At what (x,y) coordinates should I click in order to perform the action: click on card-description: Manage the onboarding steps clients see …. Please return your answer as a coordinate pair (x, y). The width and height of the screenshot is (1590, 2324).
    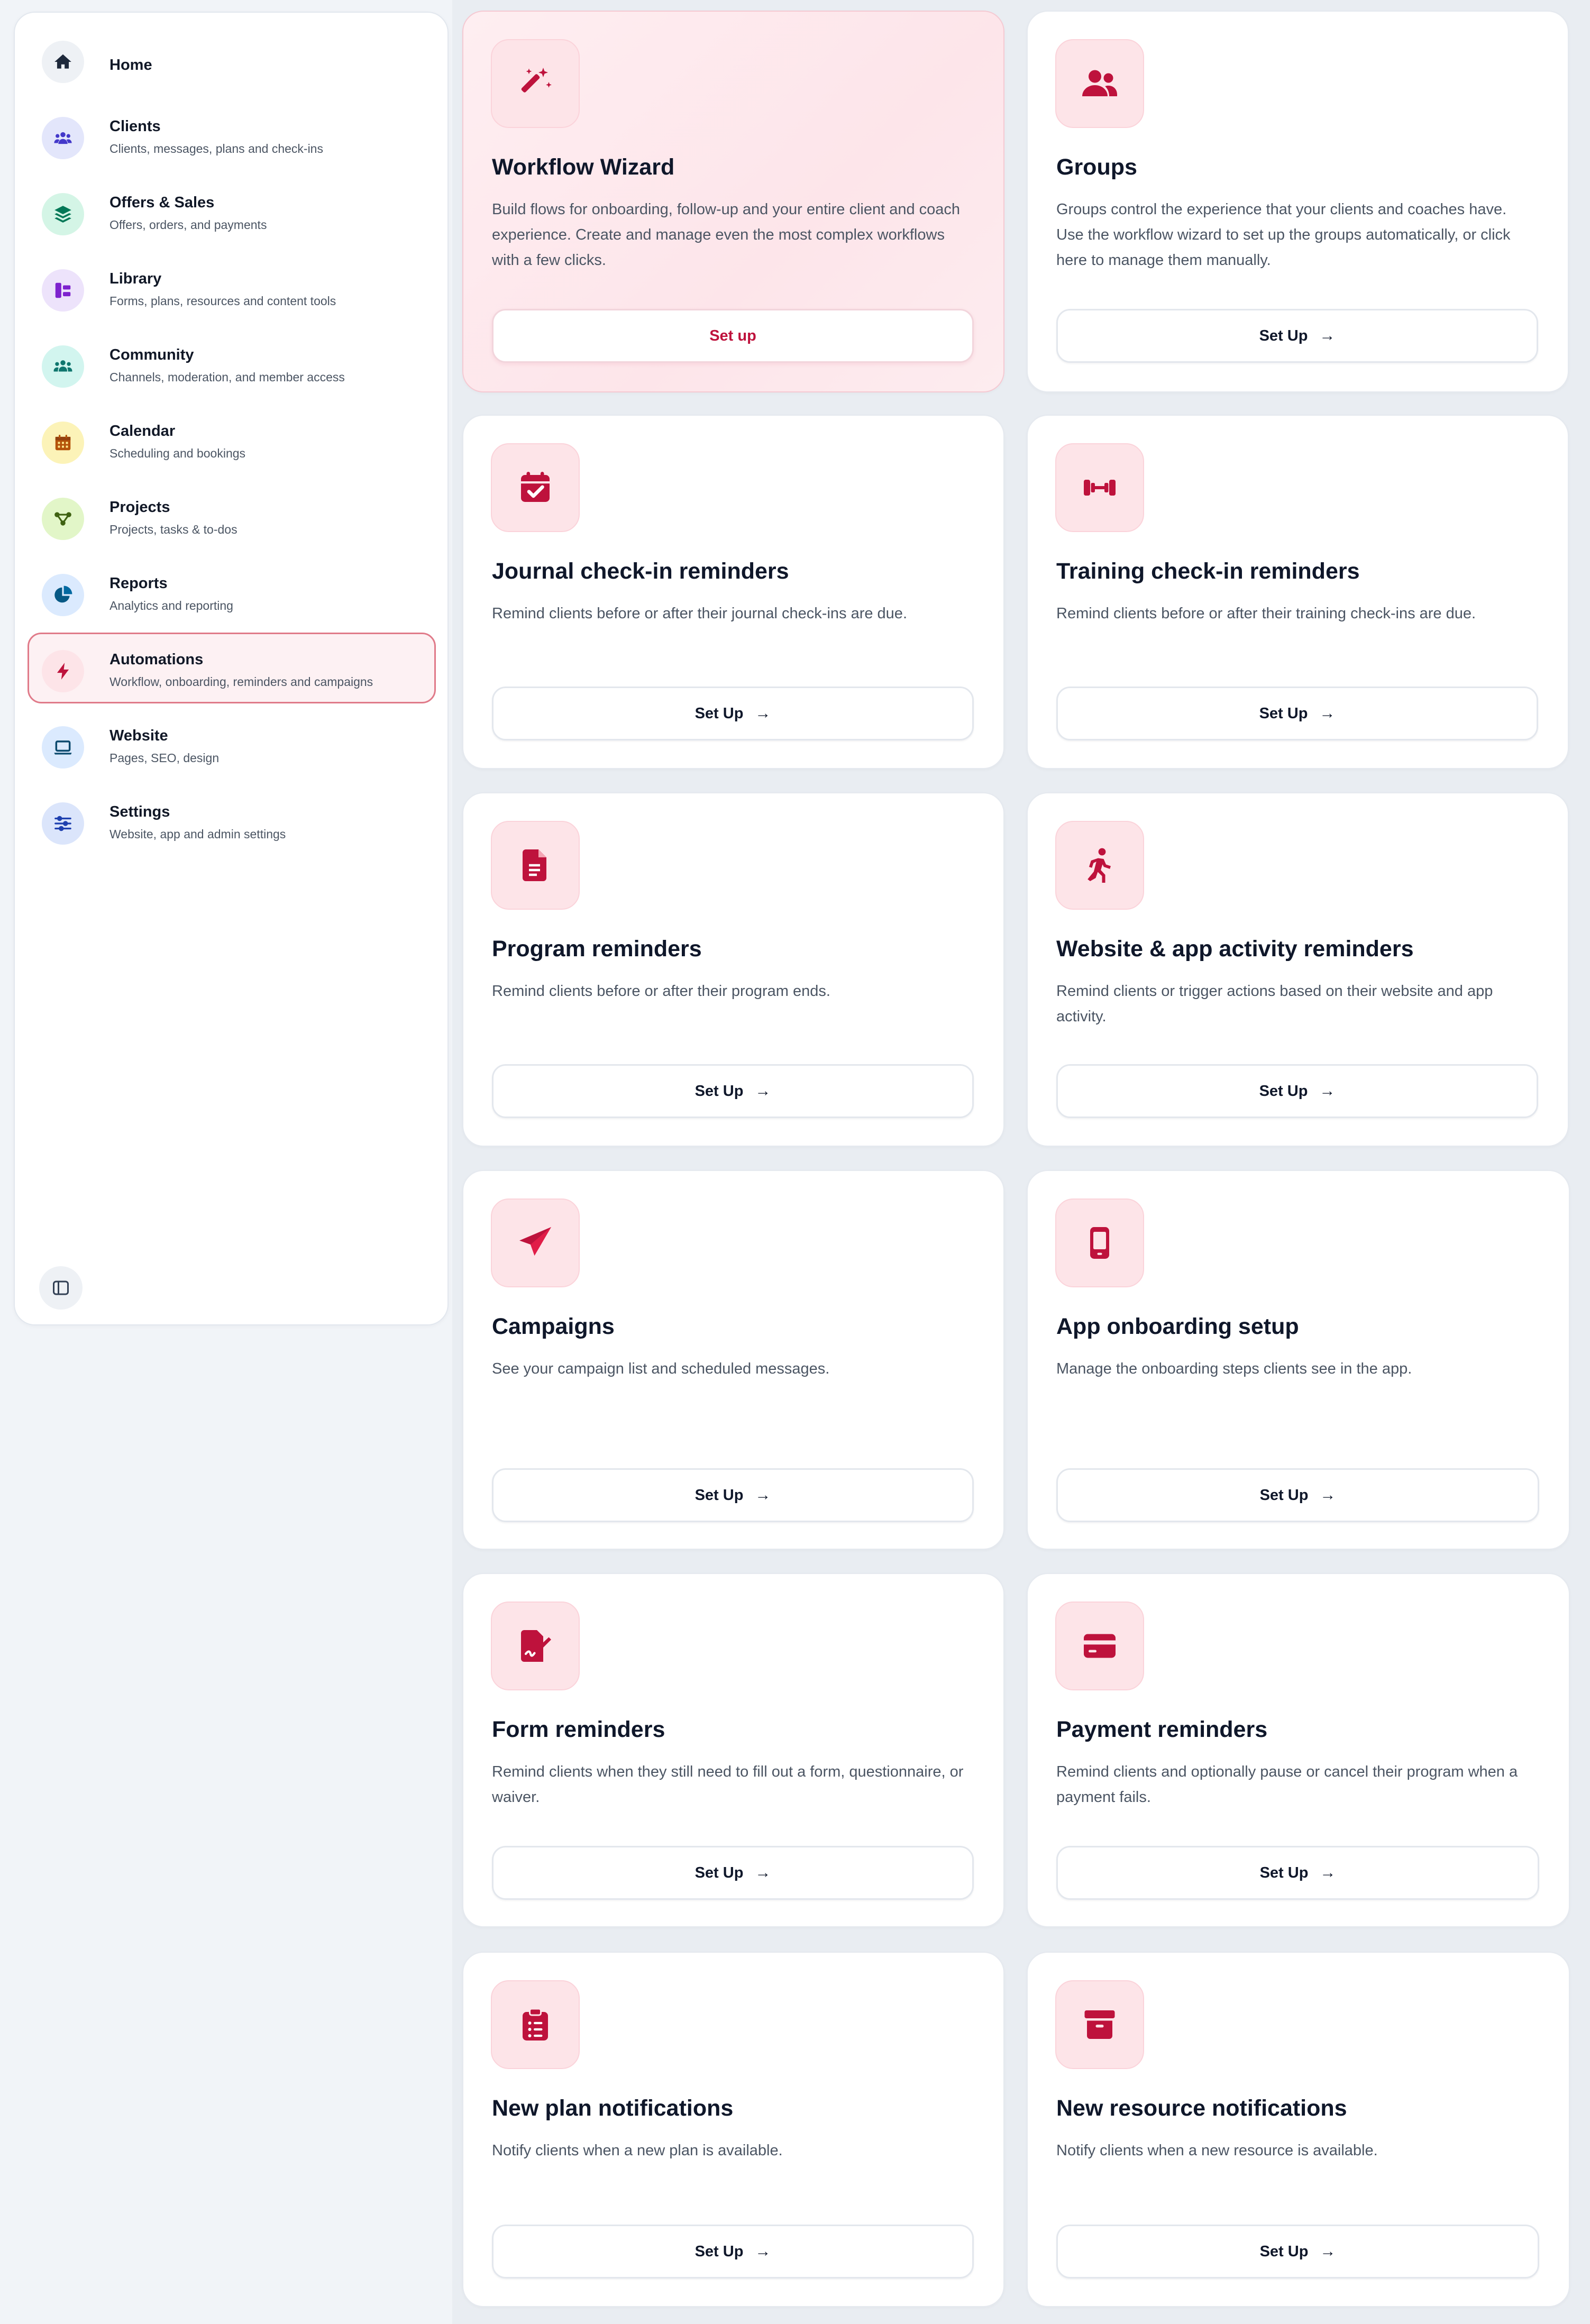
    Looking at the image, I should click on (1234, 1368).